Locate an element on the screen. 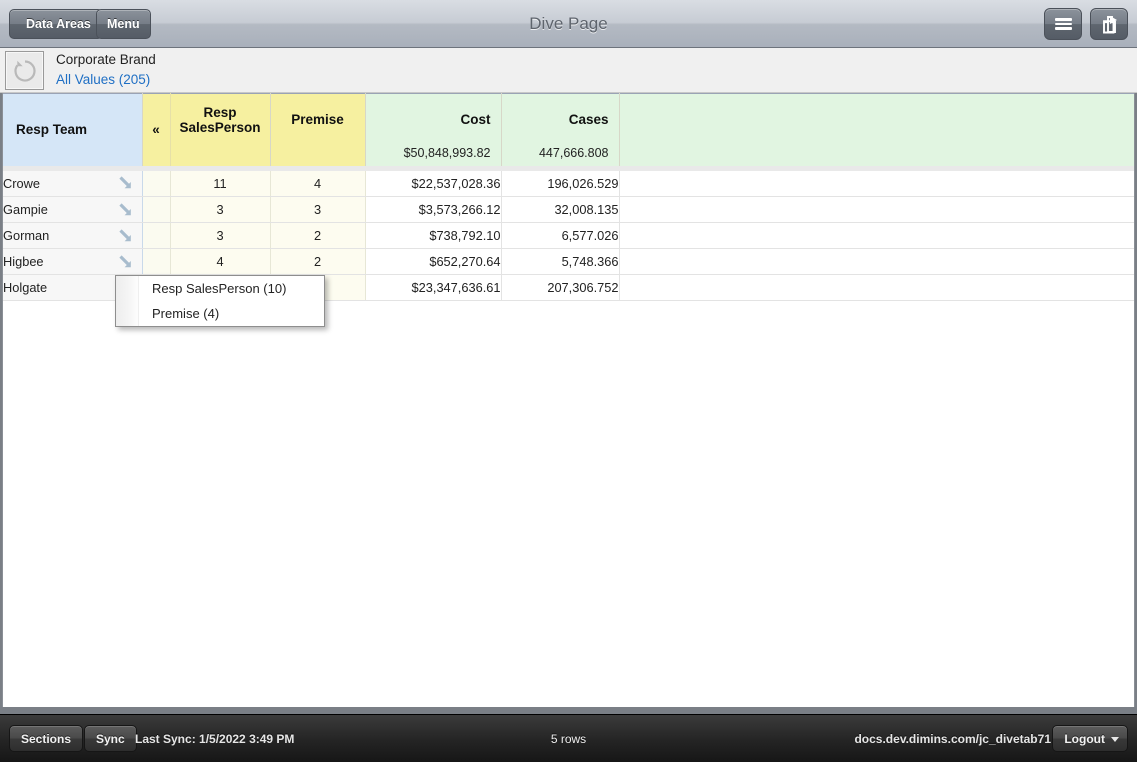 The height and width of the screenshot is (762, 1137). caret-down-icon is located at coordinates (1115, 739).